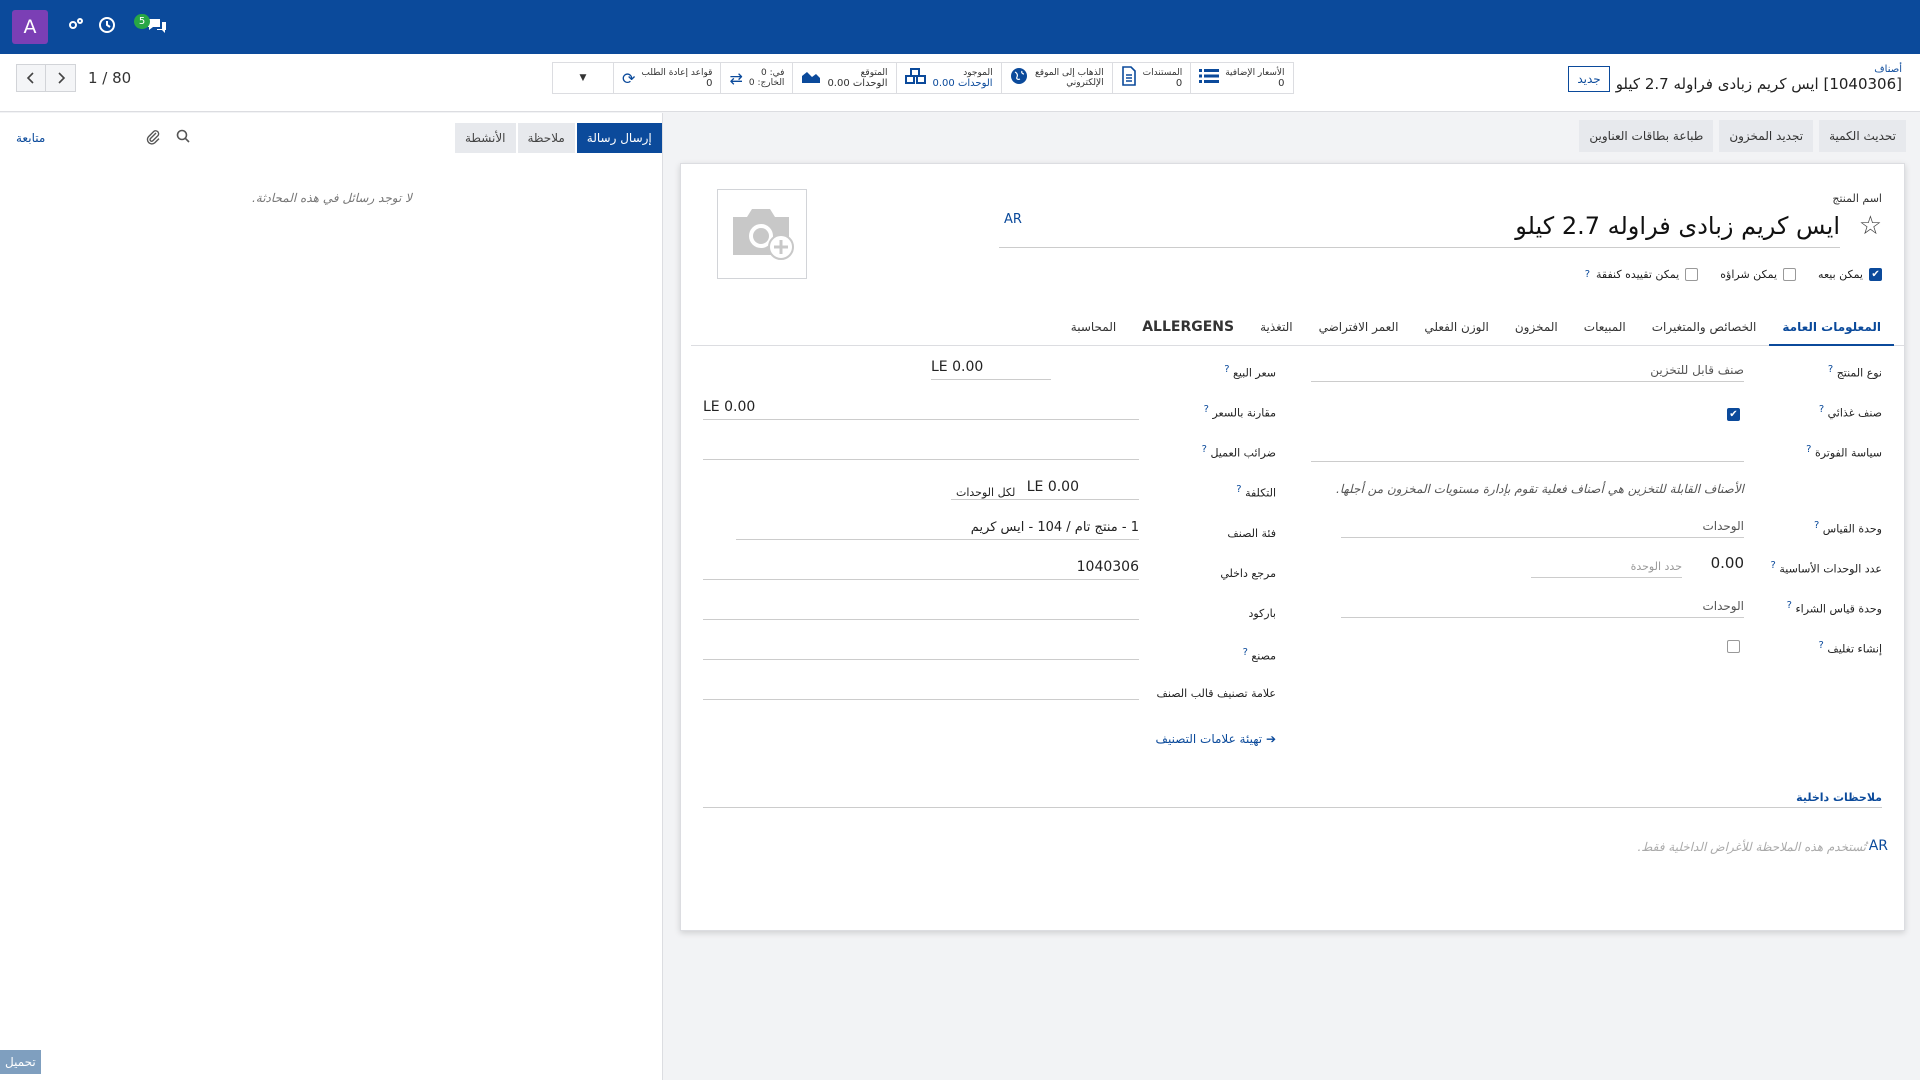 The height and width of the screenshot is (1080, 1920). Describe the element at coordinates (109, 78) in the screenshot. I see `pager-value: 1 / 80` at that location.